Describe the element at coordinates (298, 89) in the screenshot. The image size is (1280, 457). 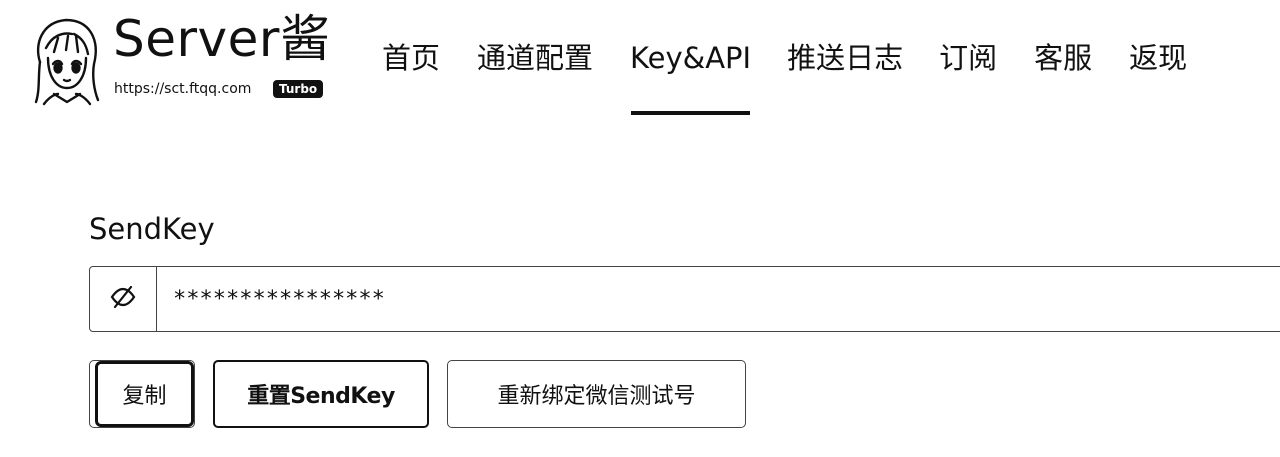
I see `turbo-badge: Turbo` at that location.